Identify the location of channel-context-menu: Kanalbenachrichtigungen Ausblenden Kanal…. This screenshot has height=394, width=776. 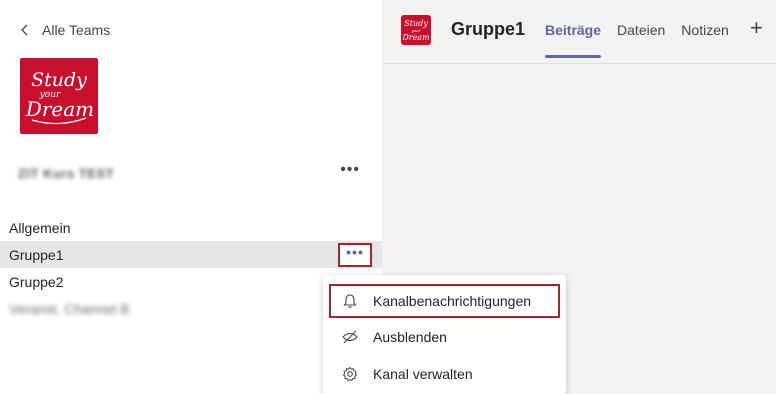
(444, 334).